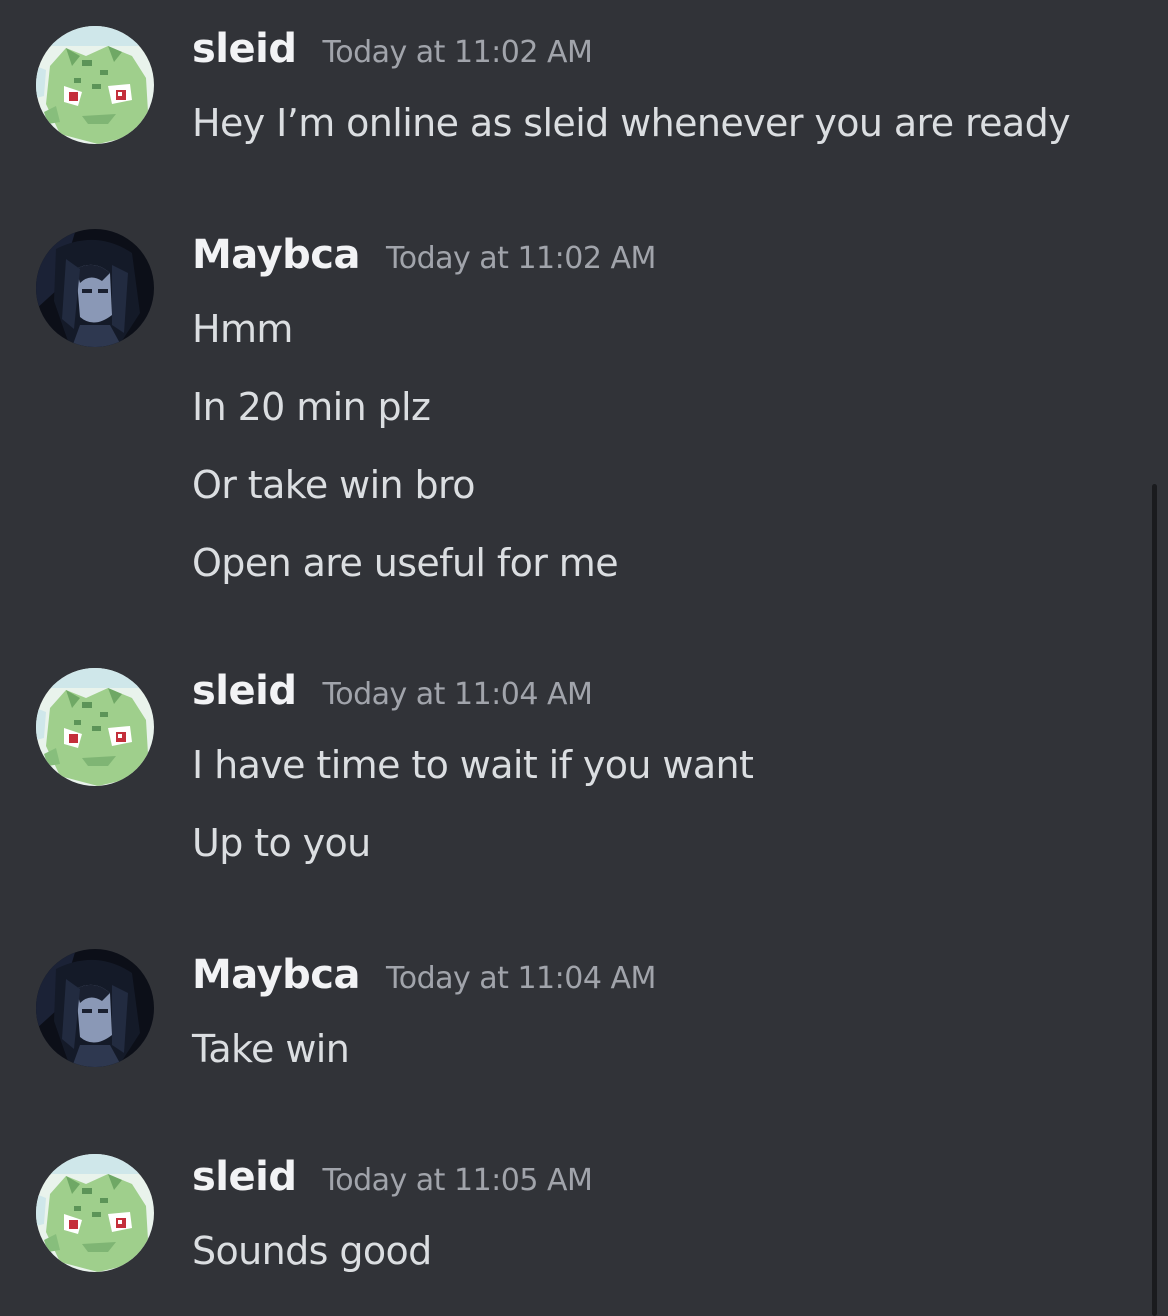 The width and height of the screenshot is (1168, 1316). I want to click on message-line: Sounds good, so click(312, 1251).